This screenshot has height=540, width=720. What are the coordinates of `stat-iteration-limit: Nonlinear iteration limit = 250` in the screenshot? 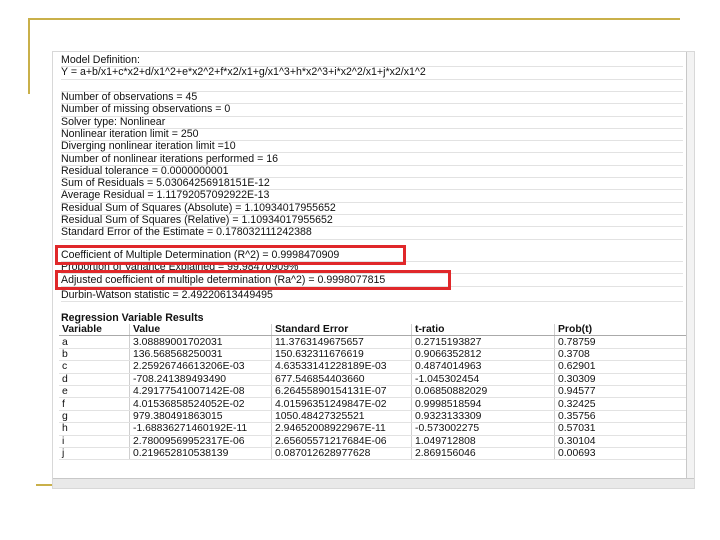 It's located at (372, 135).